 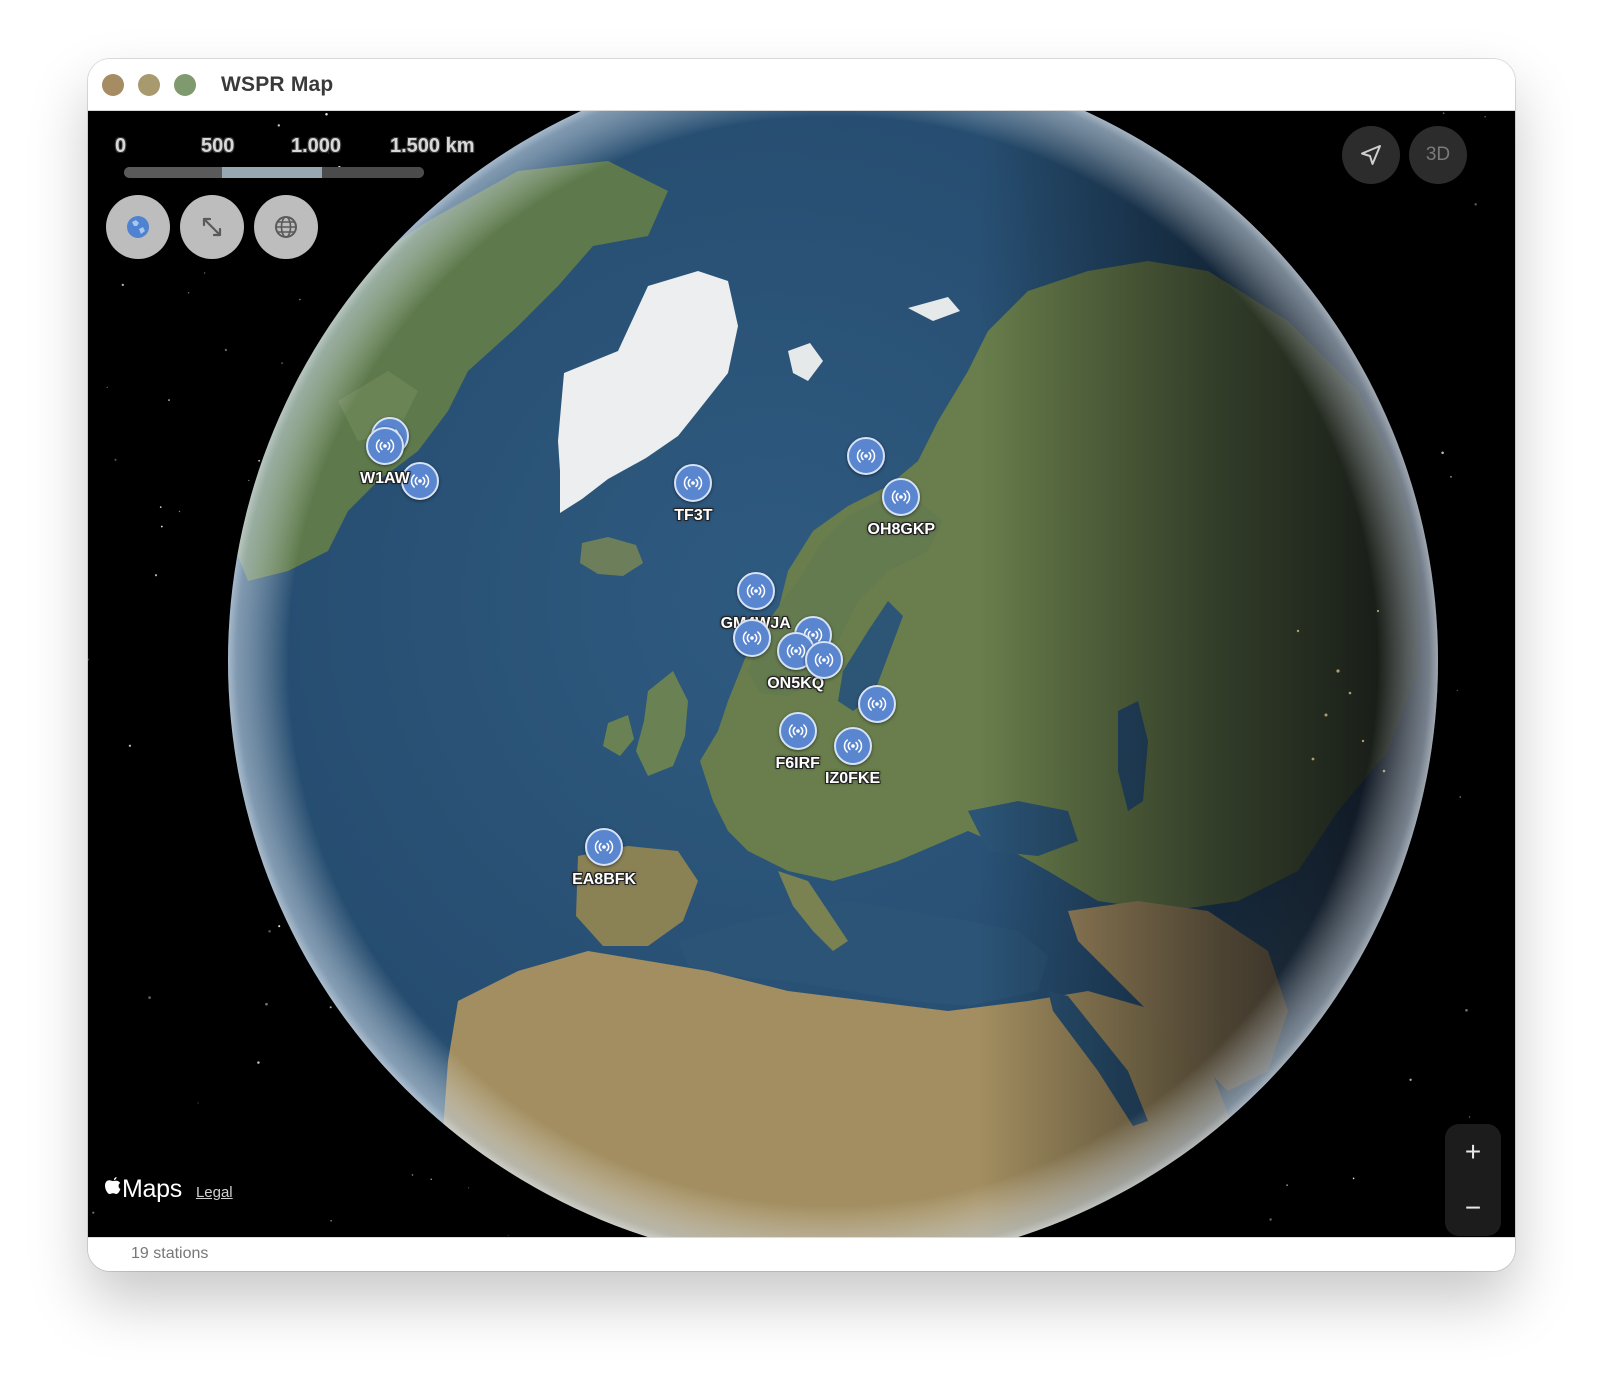 I want to click on maps-brand-text: Maps, so click(x=152, y=1189).